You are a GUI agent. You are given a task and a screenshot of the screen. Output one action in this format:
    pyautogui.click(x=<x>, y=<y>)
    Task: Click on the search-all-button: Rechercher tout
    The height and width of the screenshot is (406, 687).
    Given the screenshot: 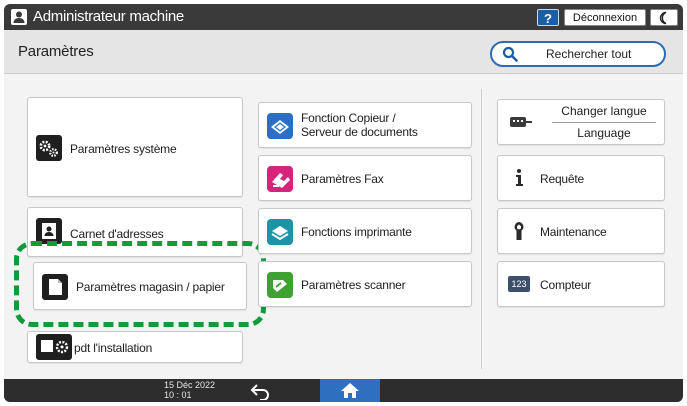 What is the action you would take?
    pyautogui.click(x=578, y=54)
    